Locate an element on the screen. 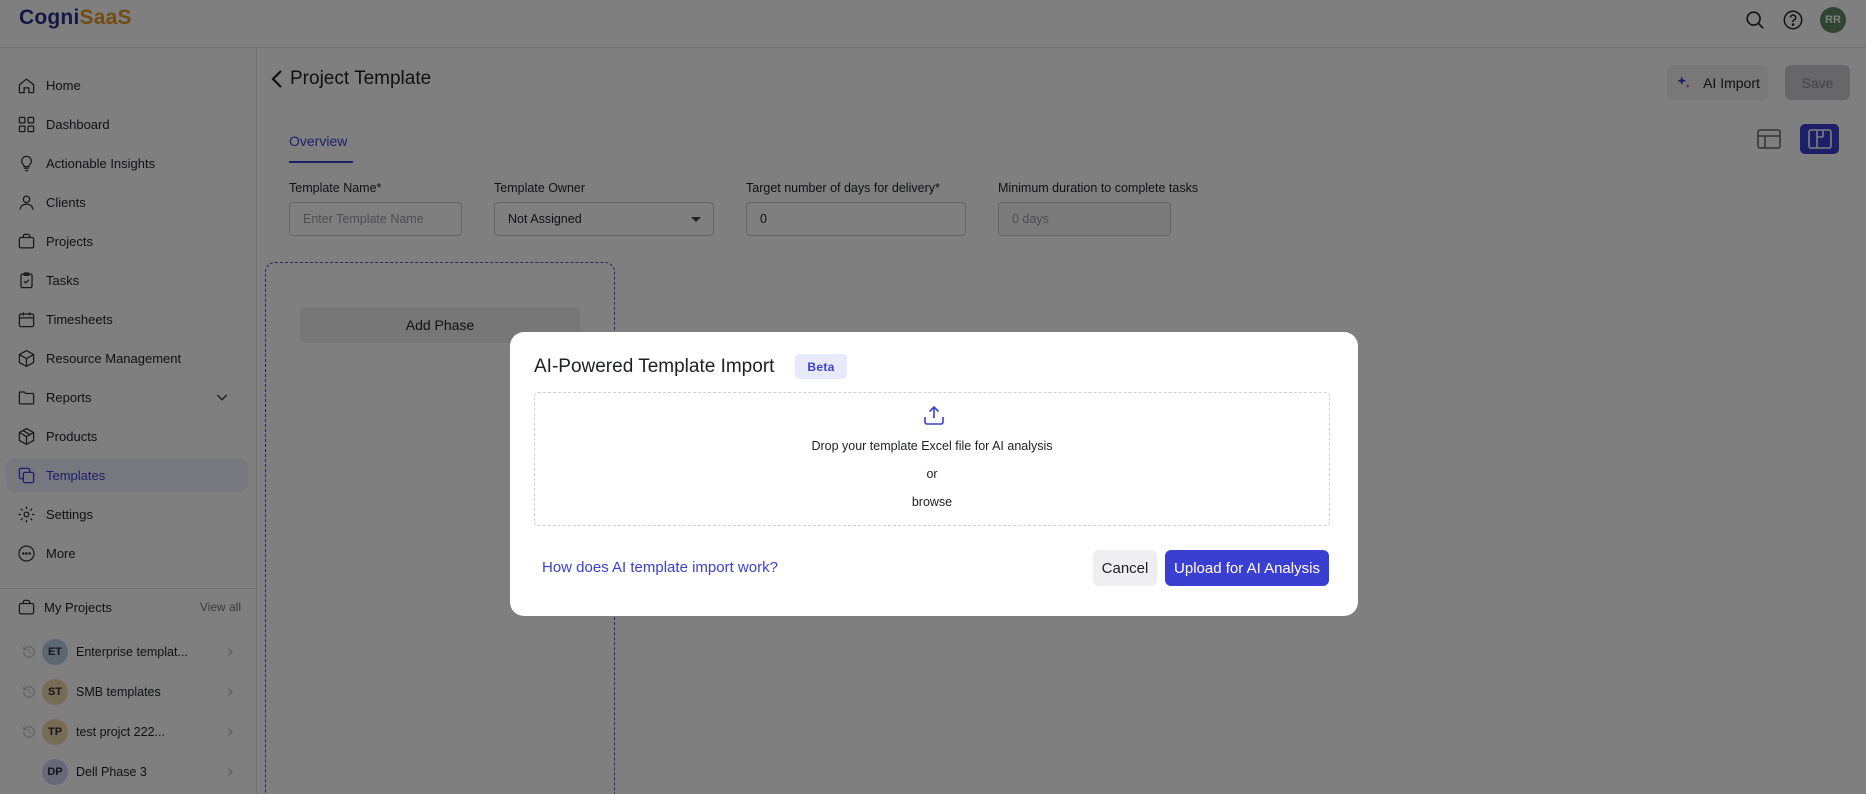 The height and width of the screenshot is (794, 1866). dialog-title: AI-Powered Template Import is located at coordinates (654, 366).